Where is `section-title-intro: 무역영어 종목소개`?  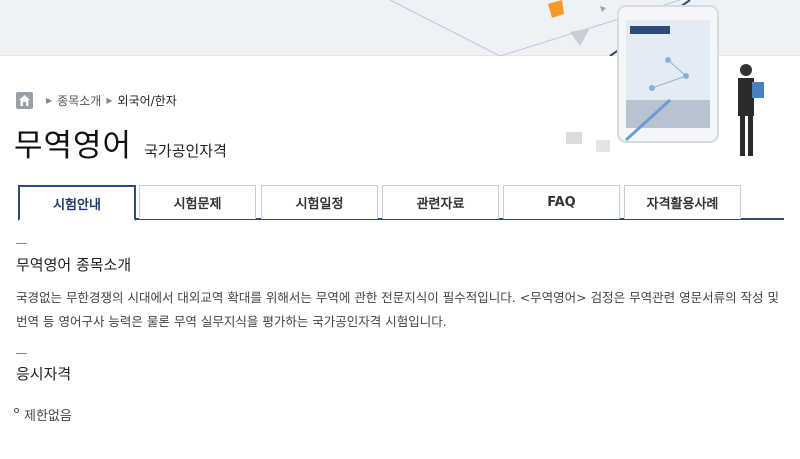 section-title-intro: 무역영어 종목소개 is located at coordinates (74, 265).